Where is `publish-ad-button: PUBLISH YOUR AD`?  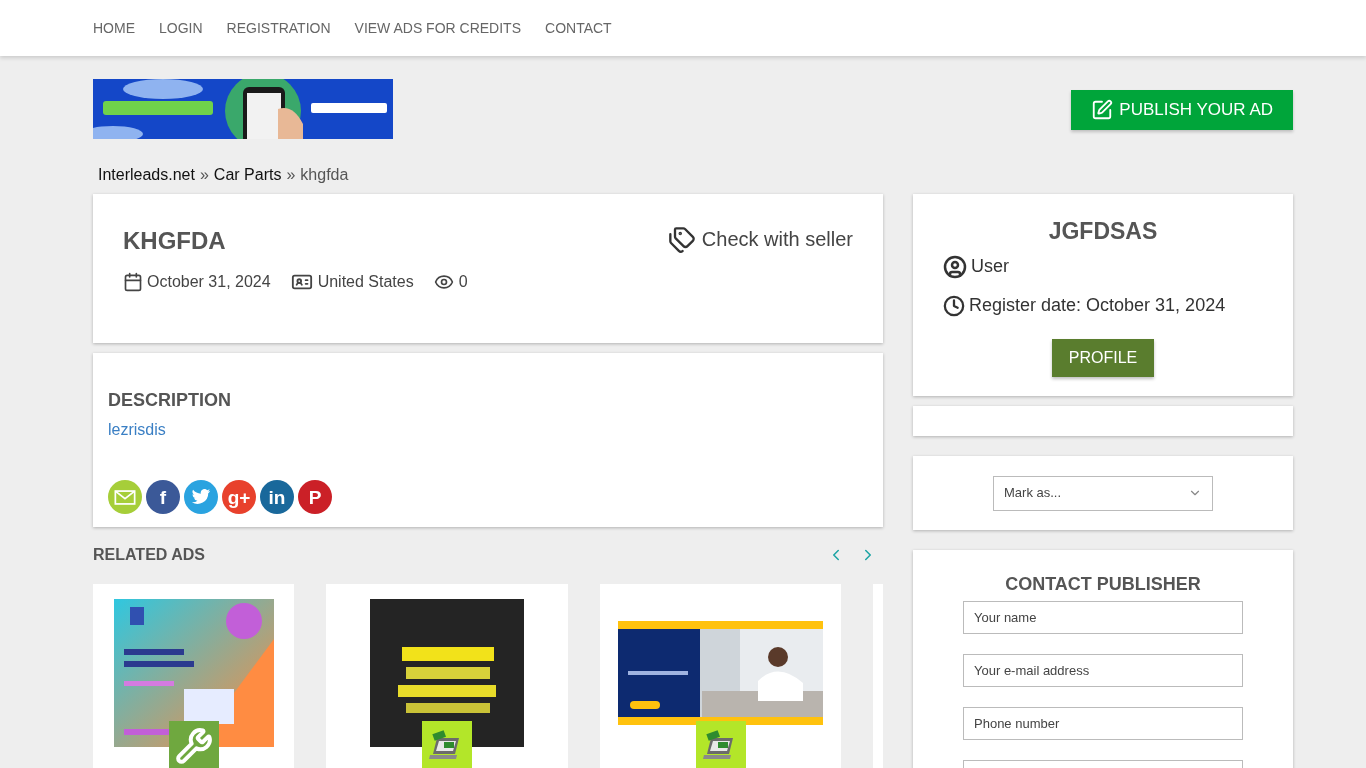
publish-ad-button: PUBLISH YOUR AD is located at coordinates (1182, 110).